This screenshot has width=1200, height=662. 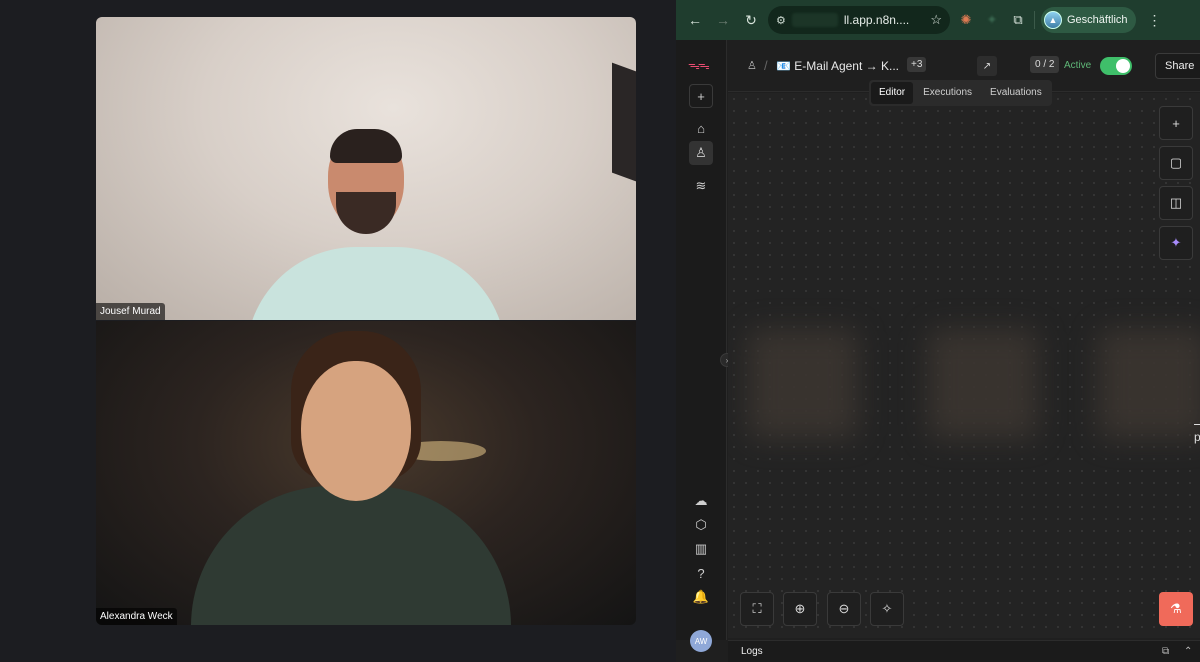 What do you see at coordinates (964, 651) in the screenshot?
I see `logs-bar: Logs ⧉ ⌃` at bounding box center [964, 651].